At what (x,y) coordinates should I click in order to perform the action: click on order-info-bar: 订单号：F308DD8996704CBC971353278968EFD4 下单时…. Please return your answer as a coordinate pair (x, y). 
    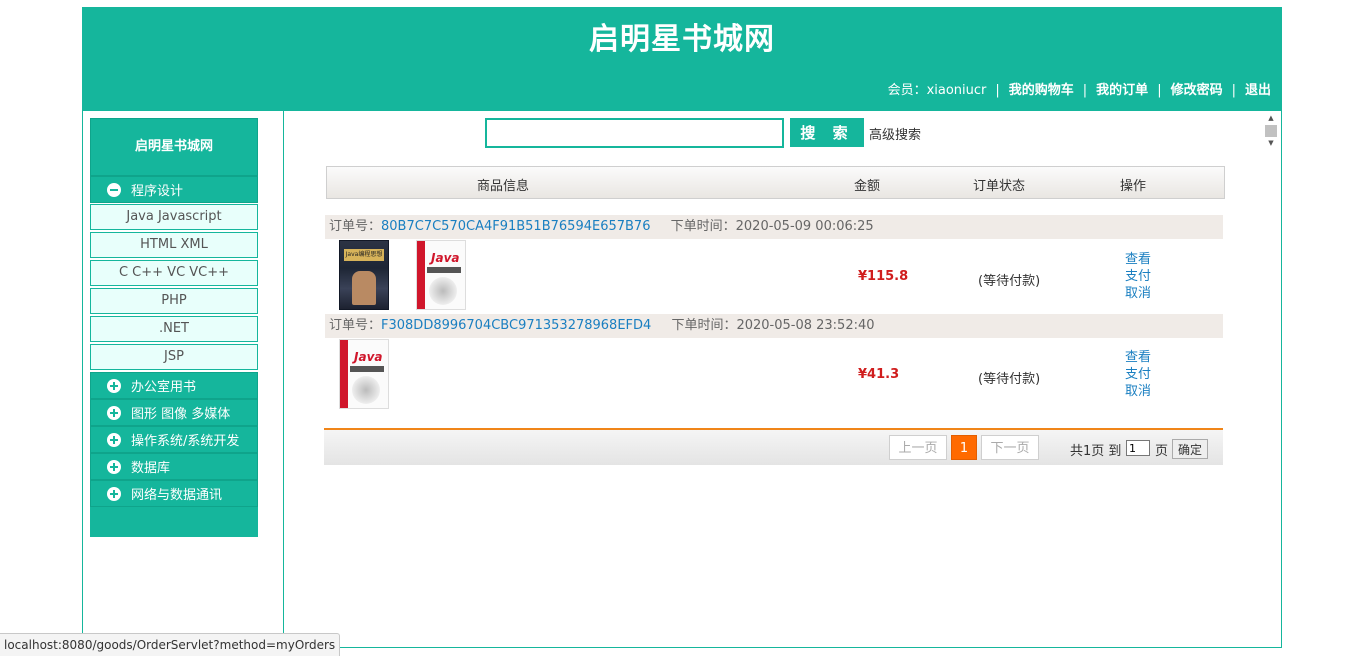
    Looking at the image, I should click on (774, 326).